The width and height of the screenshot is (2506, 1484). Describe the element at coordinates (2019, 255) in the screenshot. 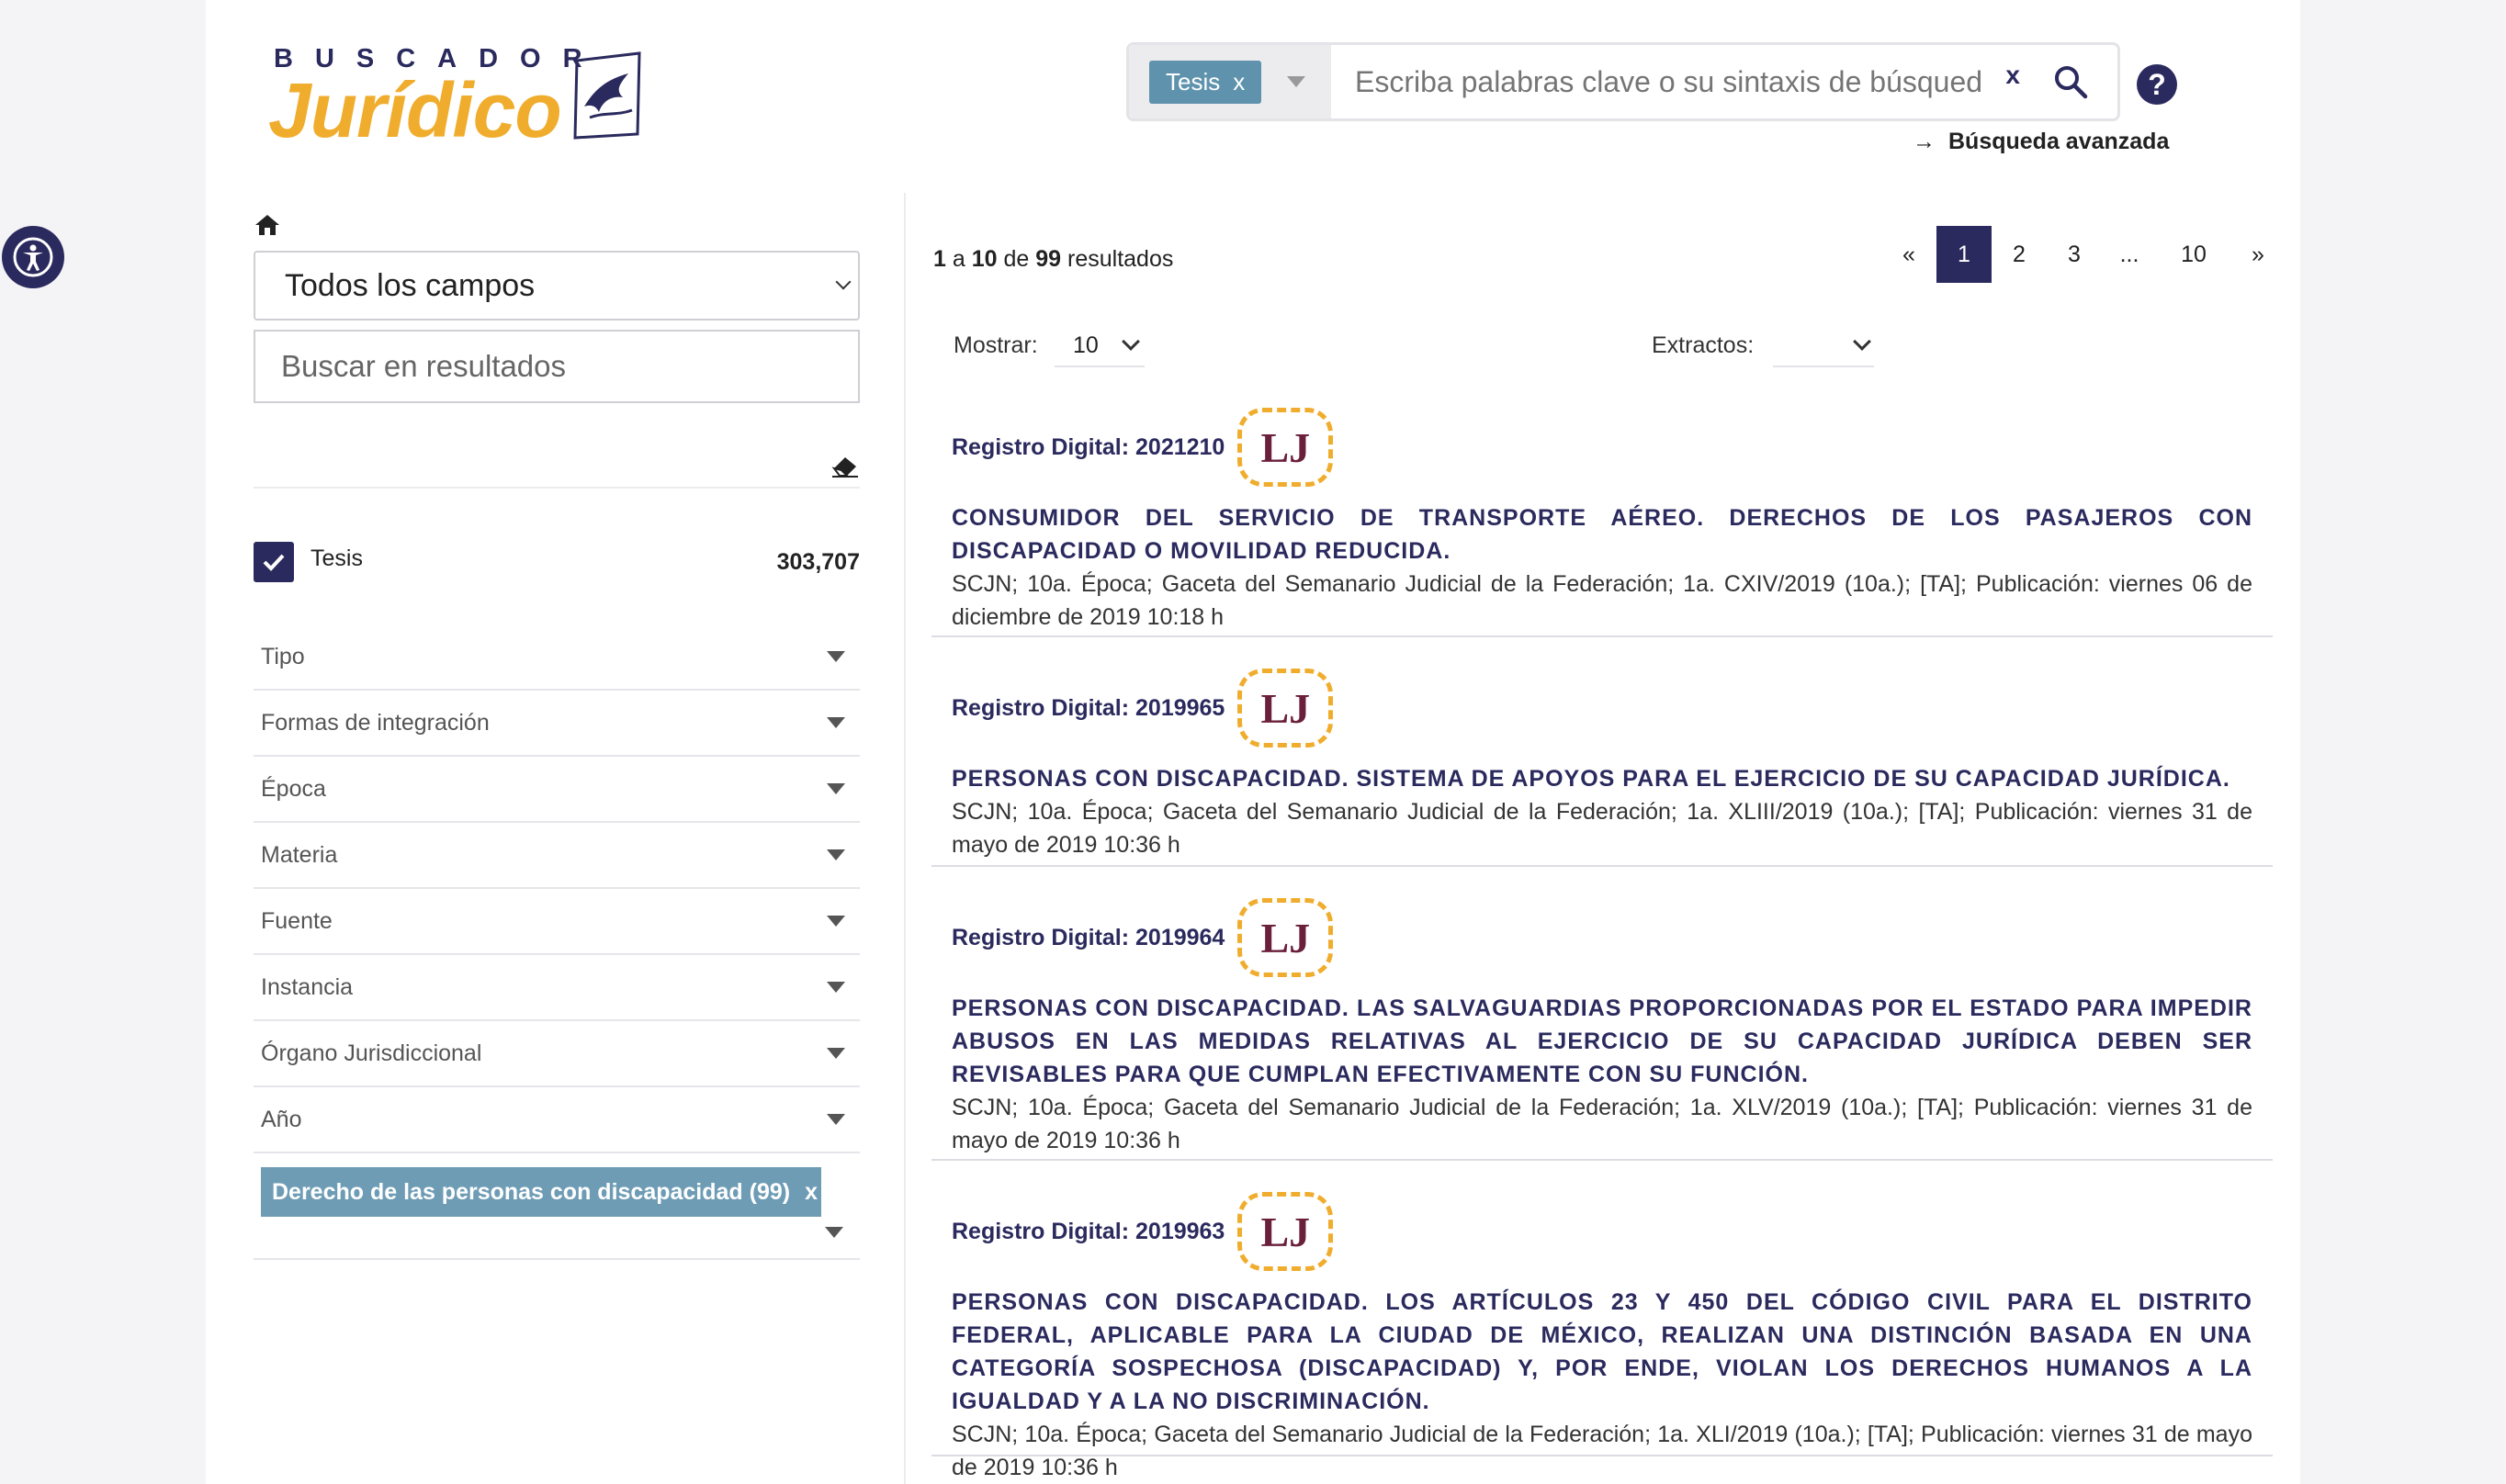

I see `pager-page-2: 2` at that location.